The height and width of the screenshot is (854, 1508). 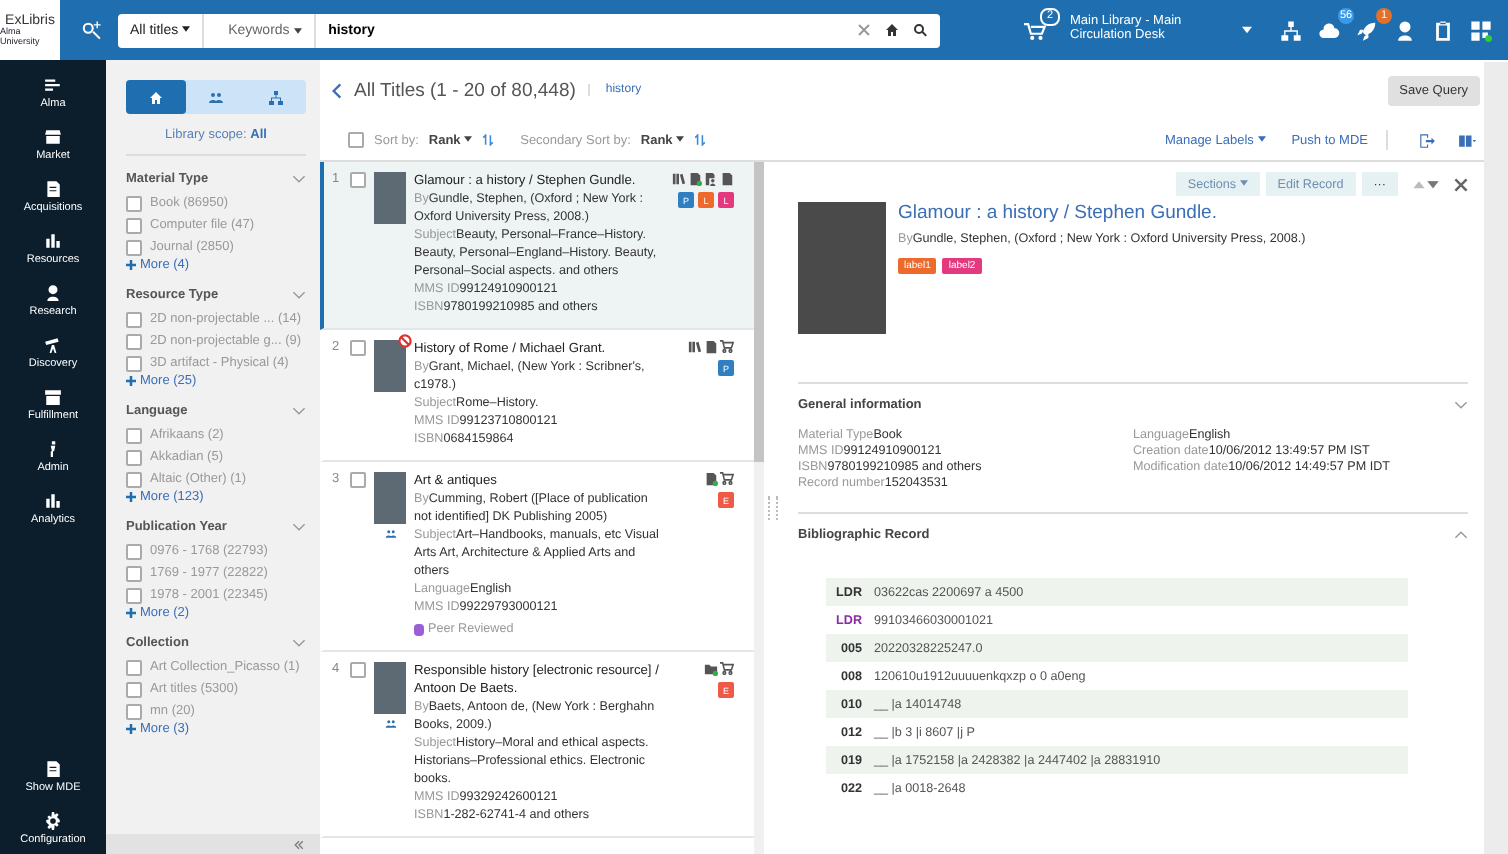 I want to click on search-person-icon, so click(x=91, y=30).